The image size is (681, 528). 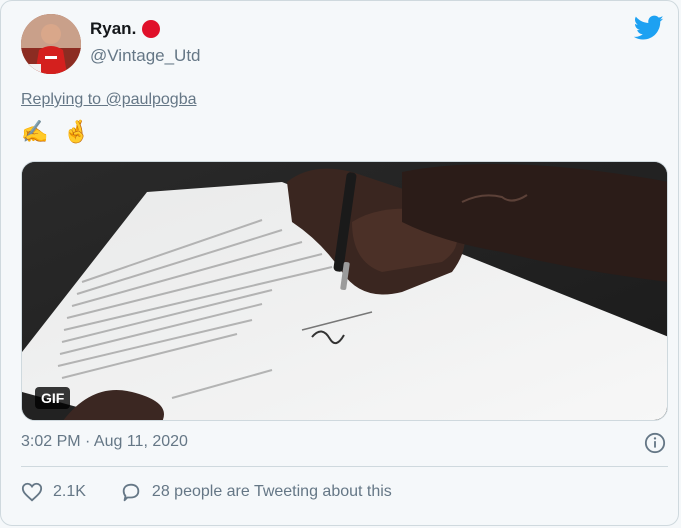 I want to click on replying-to: Replying to @paulpogba, so click(x=108, y=100).